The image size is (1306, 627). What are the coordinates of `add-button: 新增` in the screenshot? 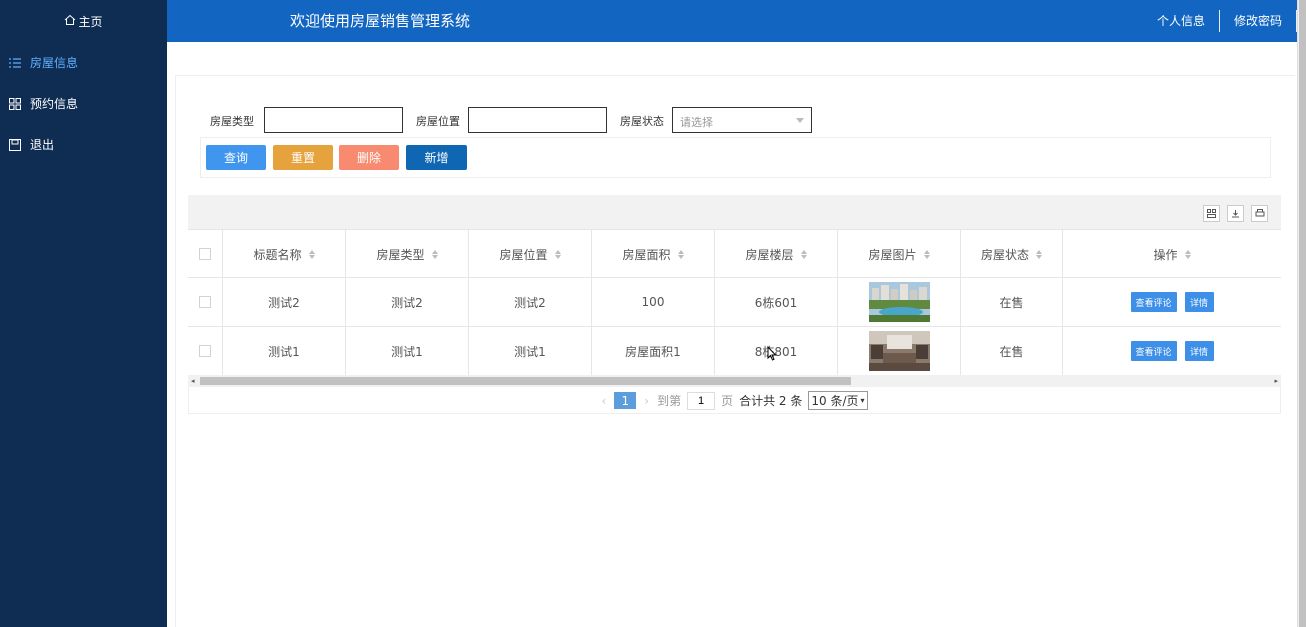 It's located at (436, 157).